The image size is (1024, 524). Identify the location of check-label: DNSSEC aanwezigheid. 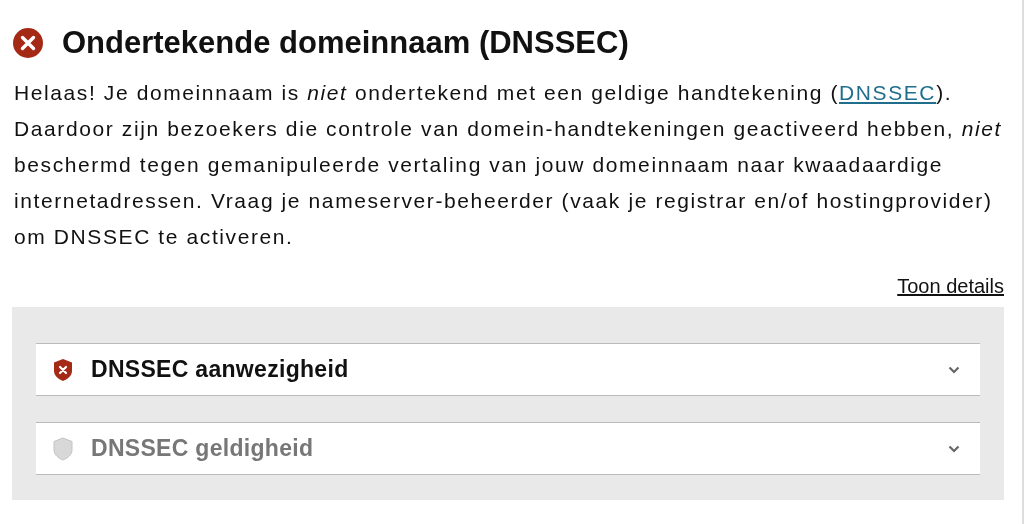
(220, 369).